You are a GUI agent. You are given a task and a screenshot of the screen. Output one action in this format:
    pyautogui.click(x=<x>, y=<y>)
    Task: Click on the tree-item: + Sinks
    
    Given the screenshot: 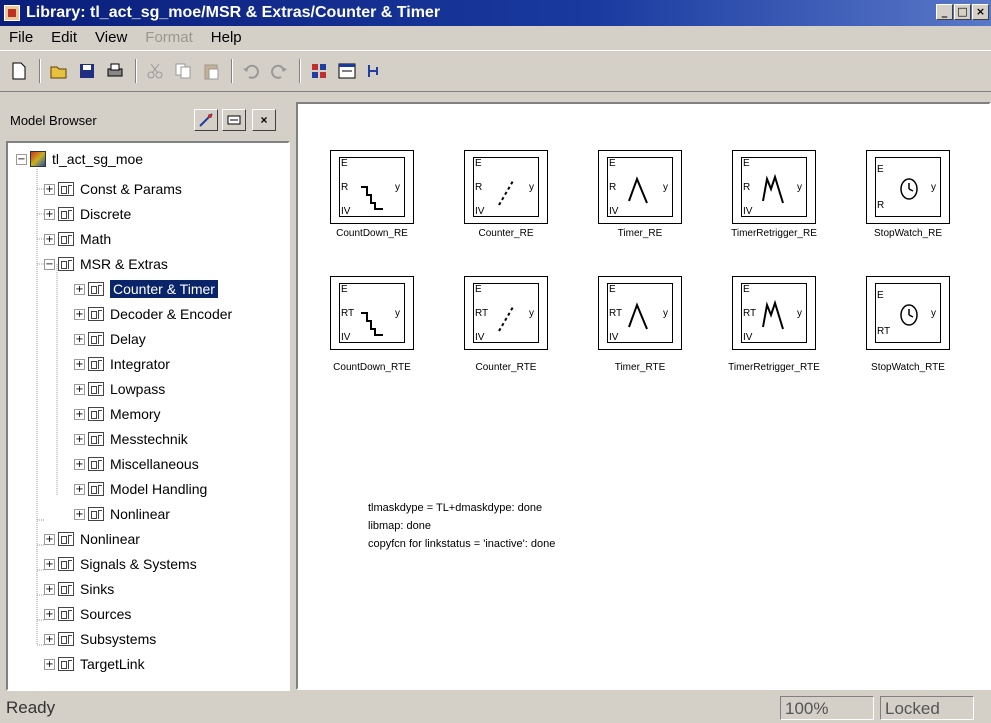 What is the action you would take?
    pyautogui.click(x=79, y=589)
    